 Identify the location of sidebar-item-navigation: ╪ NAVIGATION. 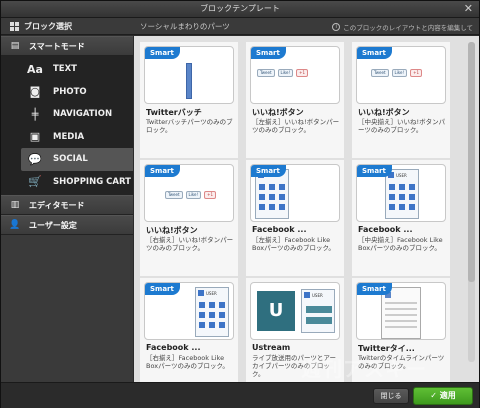
(67, 114).